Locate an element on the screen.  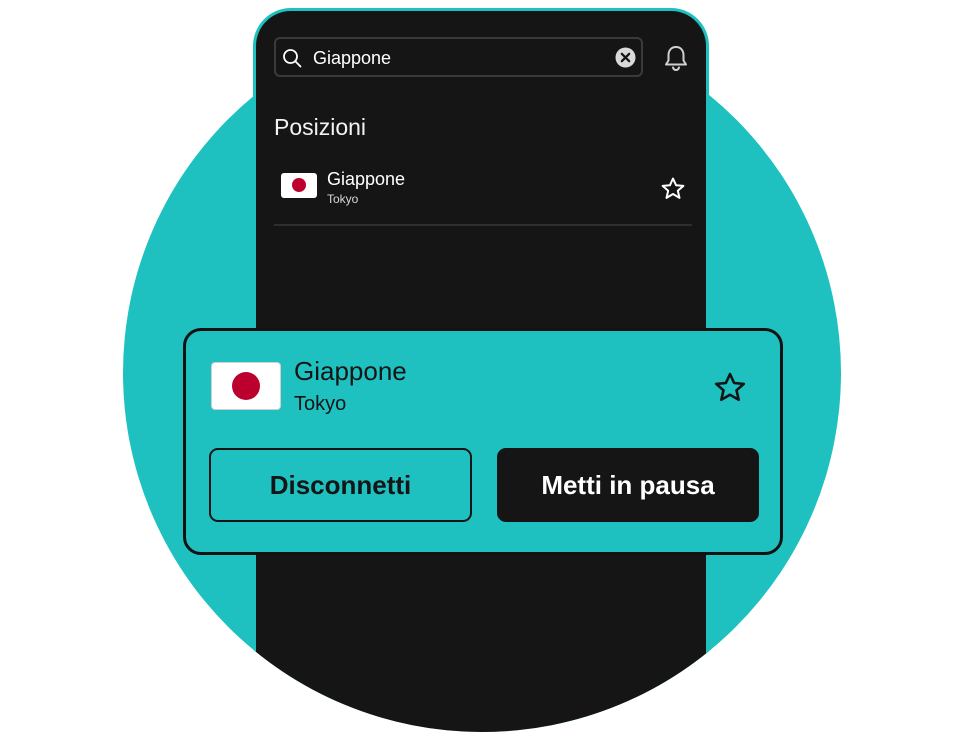
connected-city: Tokyo is located at coordinates (320, 404).